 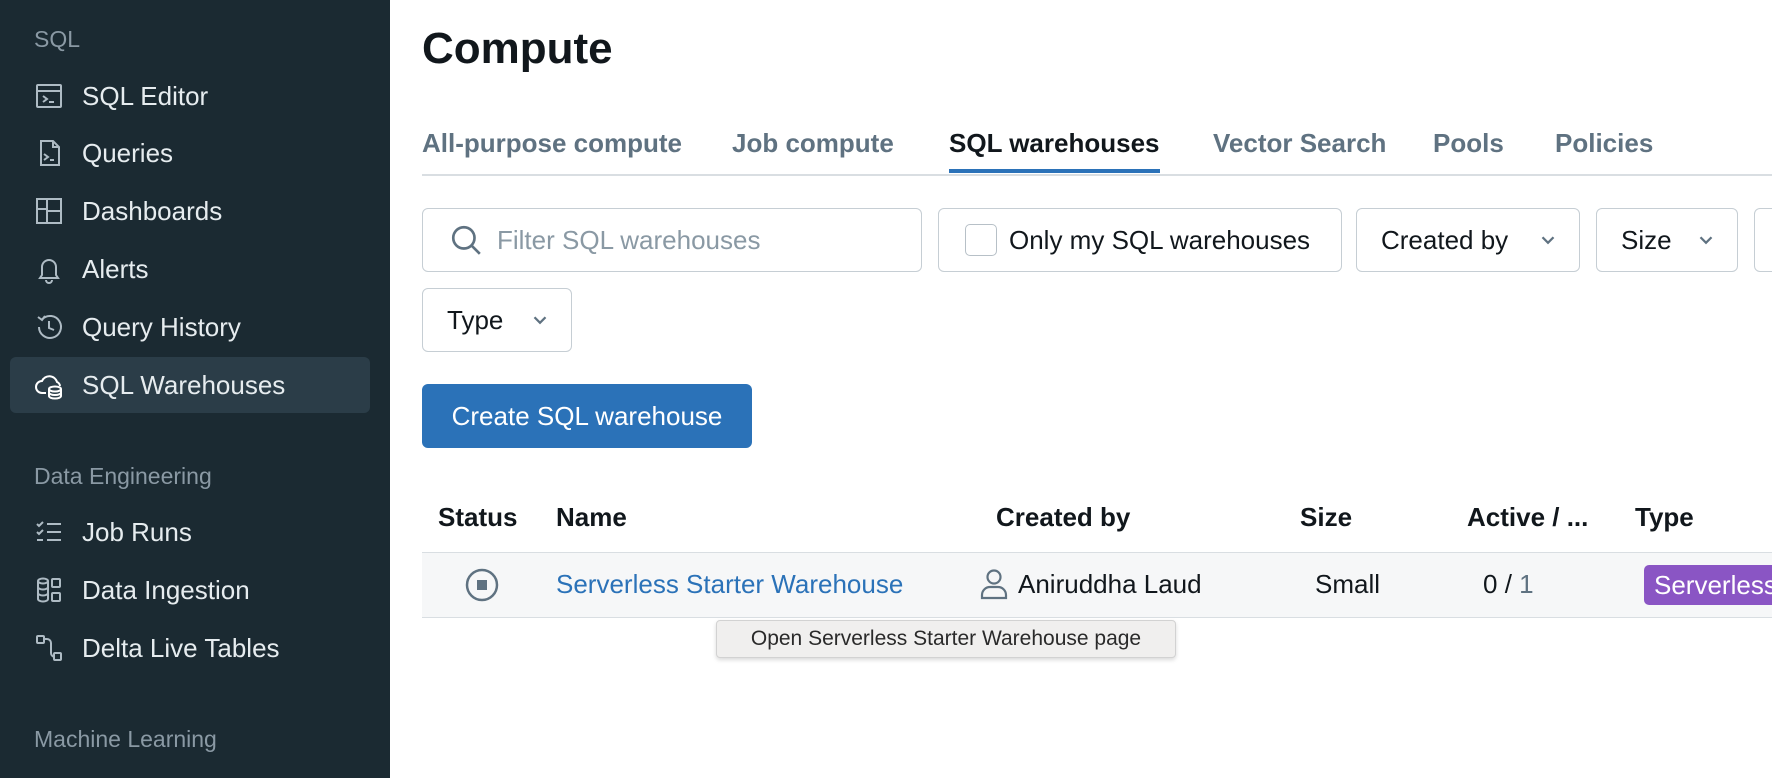 What do you see at coordinates (145, 95) in the screenshot?
I see `sidebar-item-label: SQL Editor` at bounding box center [145, 95].